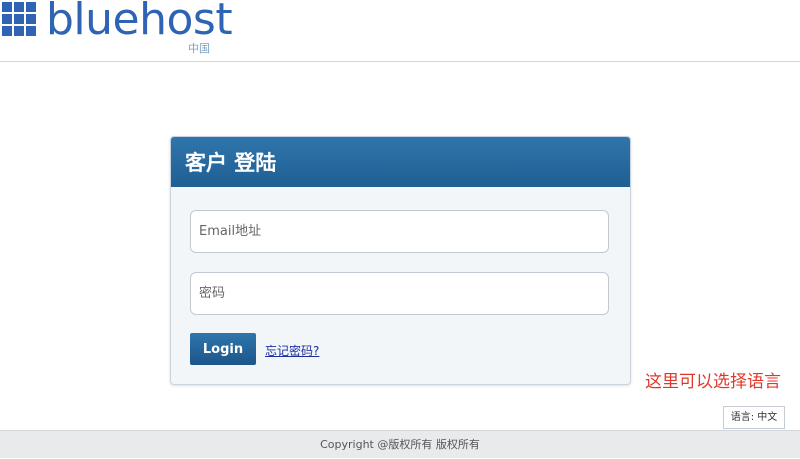  Describe the element at coordinates (199, 48) in the screenshot. I see `logo-subtitle: 中国` at that location.